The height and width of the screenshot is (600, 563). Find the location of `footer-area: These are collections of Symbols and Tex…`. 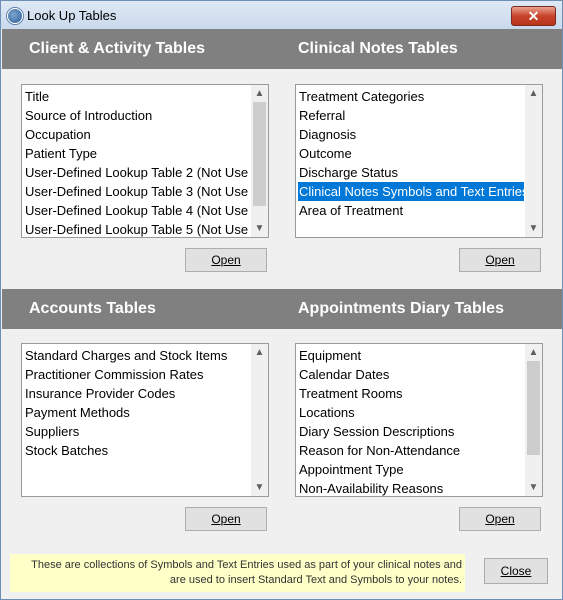

footer-area: These are collections of Symbols and Tex… is located at coordinates (282, 572).